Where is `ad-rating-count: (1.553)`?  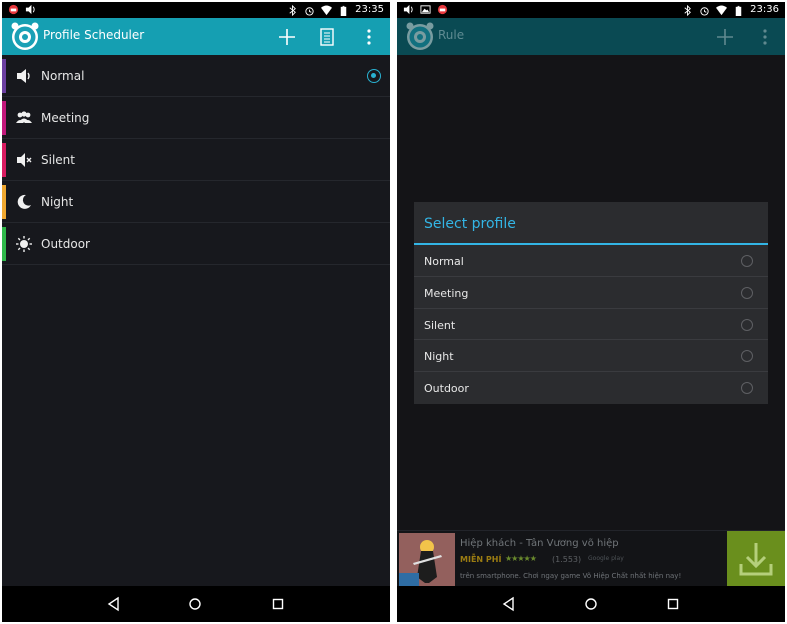 ad-rating-count: (1.553) is located at coordinates (567, 559).